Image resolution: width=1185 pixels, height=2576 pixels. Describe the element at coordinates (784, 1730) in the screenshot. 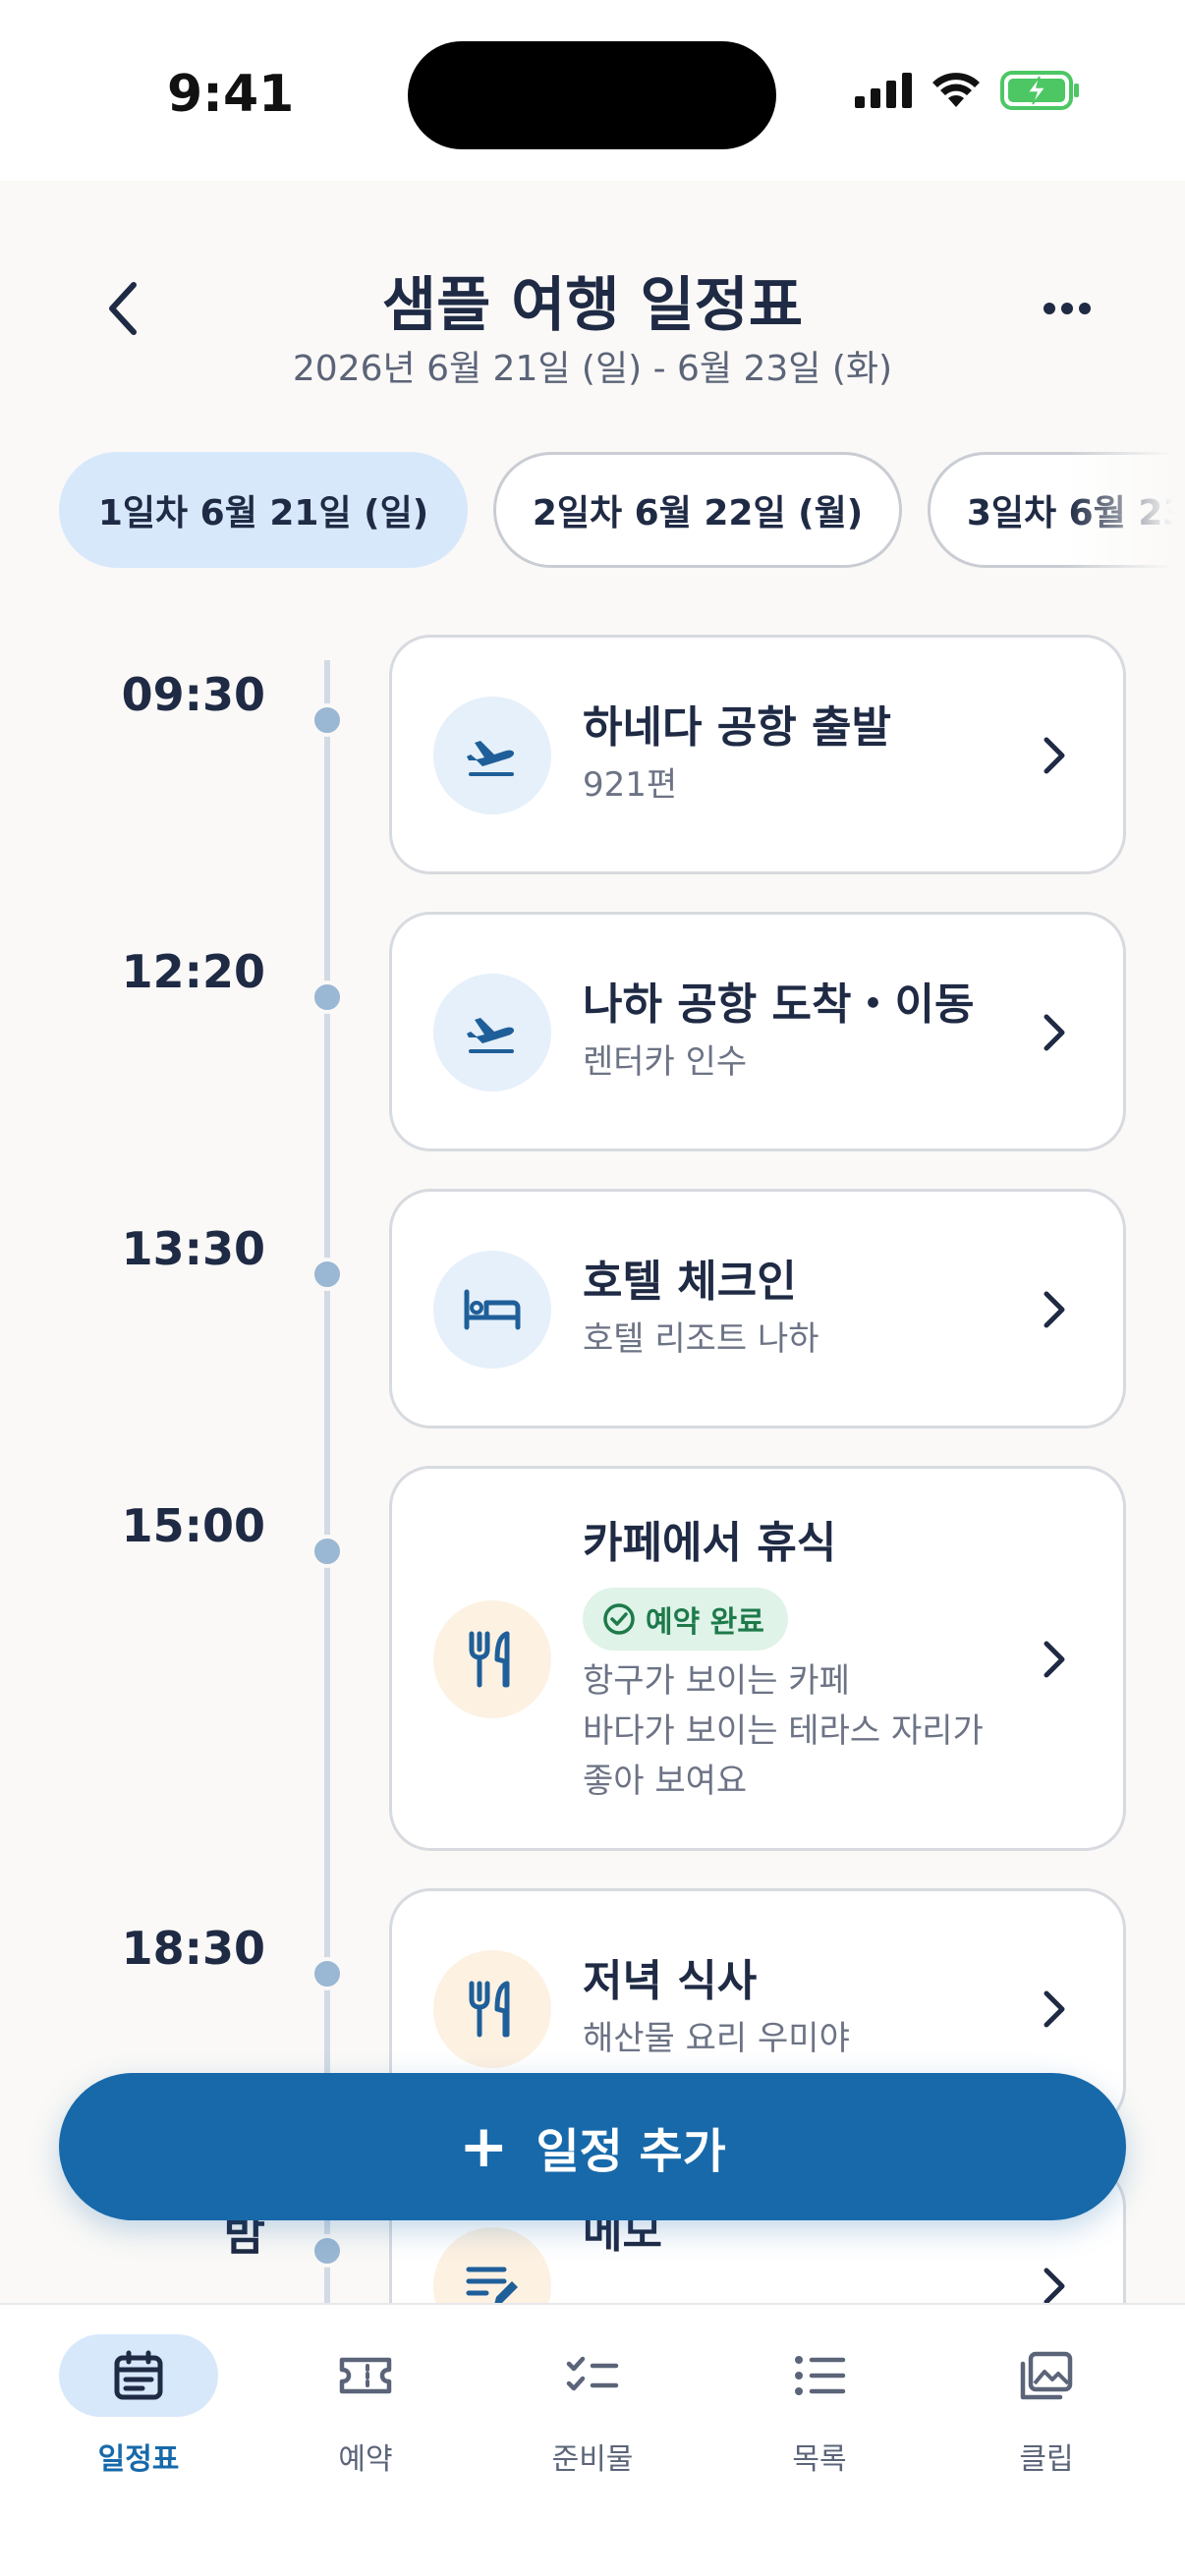

I see `card-note-line: 바다가 보이는 테라스 자리가` at that location.